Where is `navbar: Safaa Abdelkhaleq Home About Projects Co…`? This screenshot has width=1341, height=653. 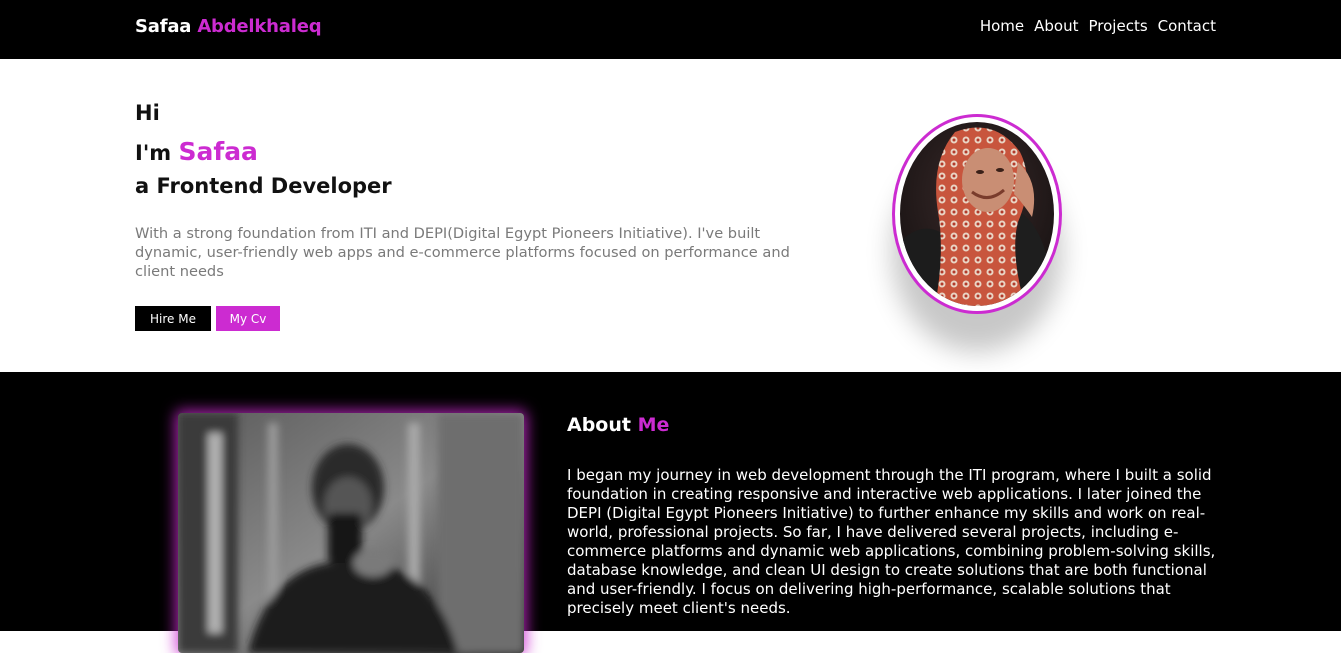 navbar: Safaa Abdelkhaleq Home About Projects Co… is located at coordinates (670, 29).